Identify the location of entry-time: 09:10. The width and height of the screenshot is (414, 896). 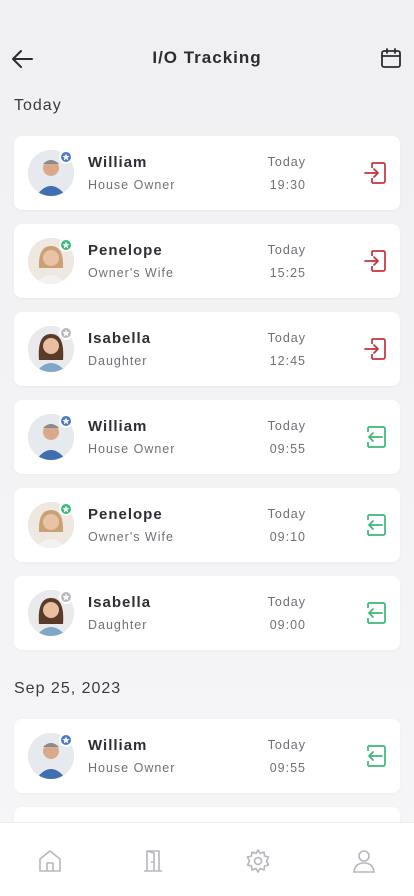
(287, 537).